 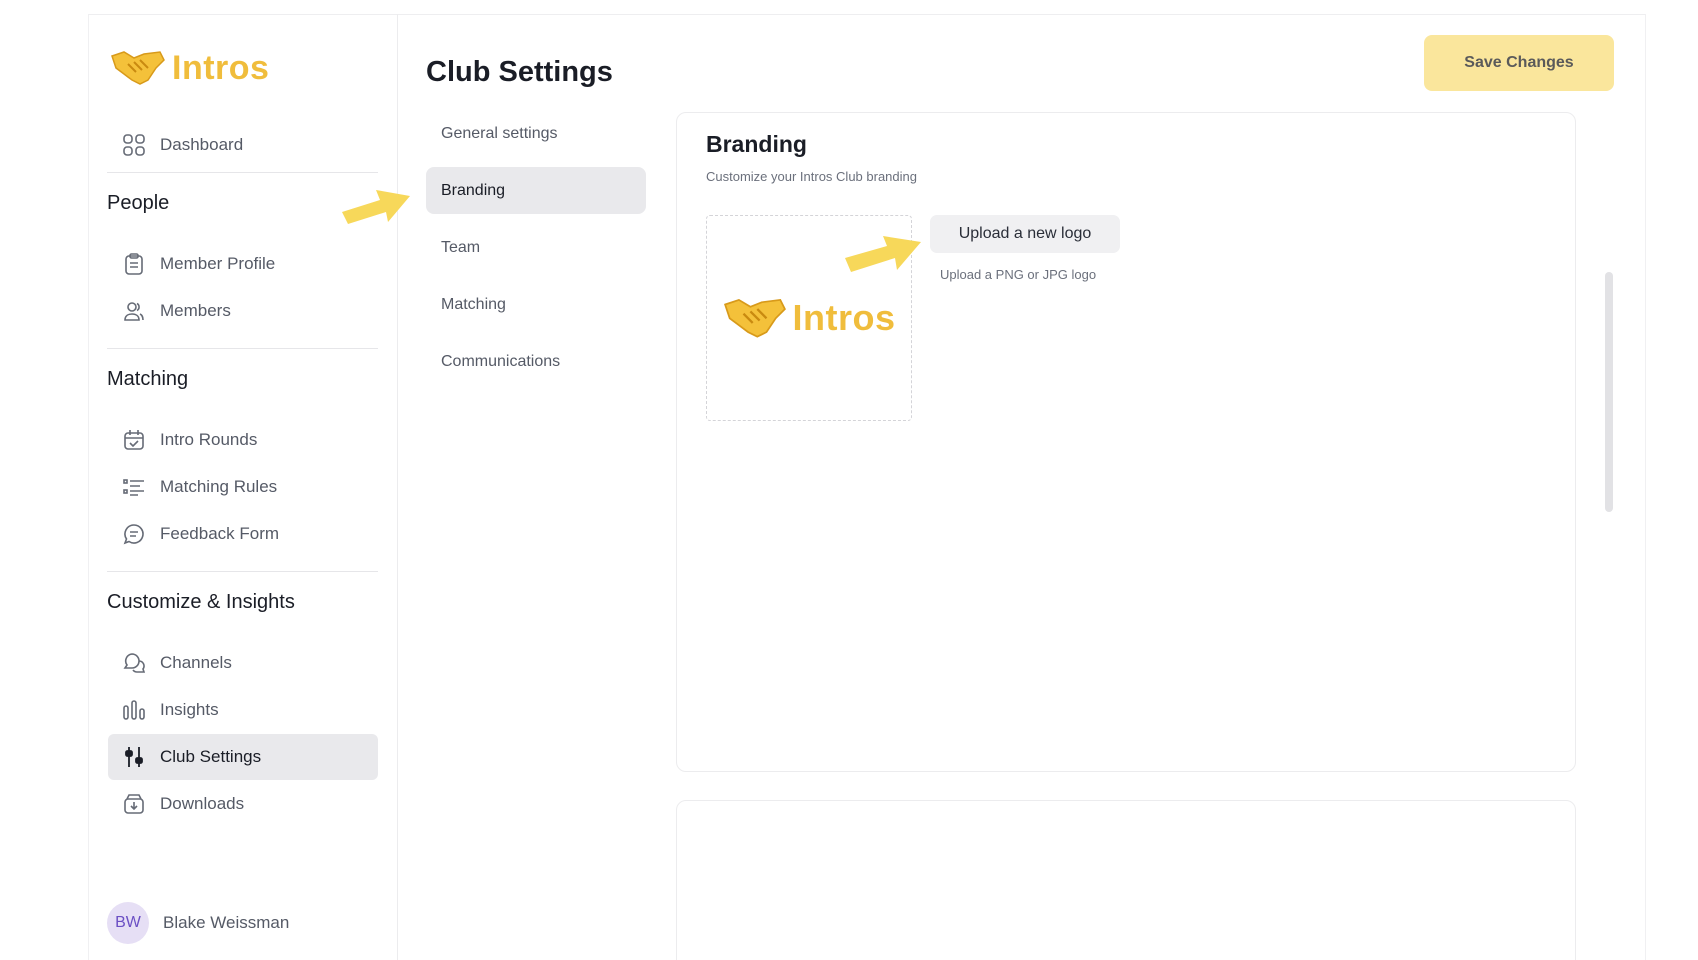 I want to click on sidebar-item-label: Channels, so click(x=196, y=662).